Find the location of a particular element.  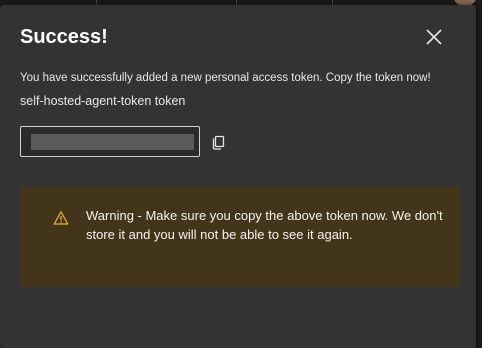

dialog-title: Success! is located at coordinates (64, 37).